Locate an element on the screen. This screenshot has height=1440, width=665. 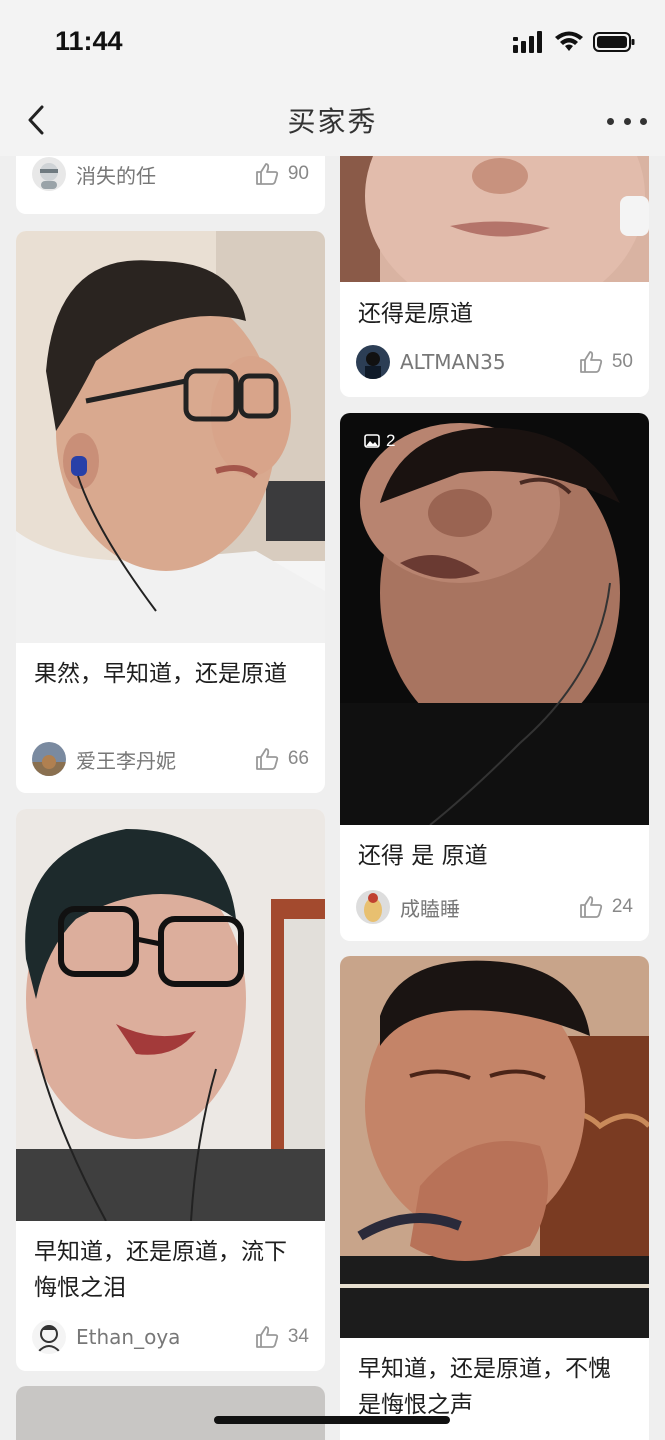
username: 爱王李丹妮 is located at coordinates (165, 759).